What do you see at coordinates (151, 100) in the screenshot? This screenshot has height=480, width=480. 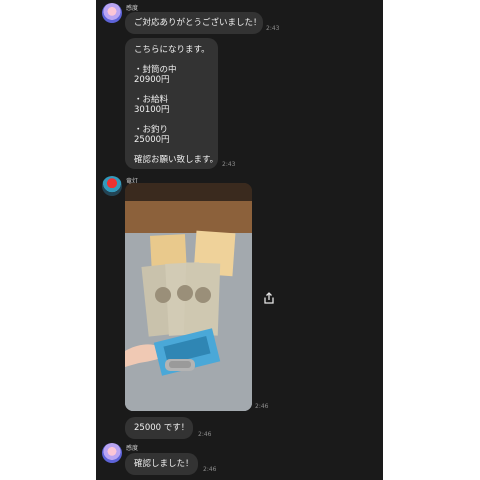 I see `message-line: ・お給料` at bounding box center [151, 100].